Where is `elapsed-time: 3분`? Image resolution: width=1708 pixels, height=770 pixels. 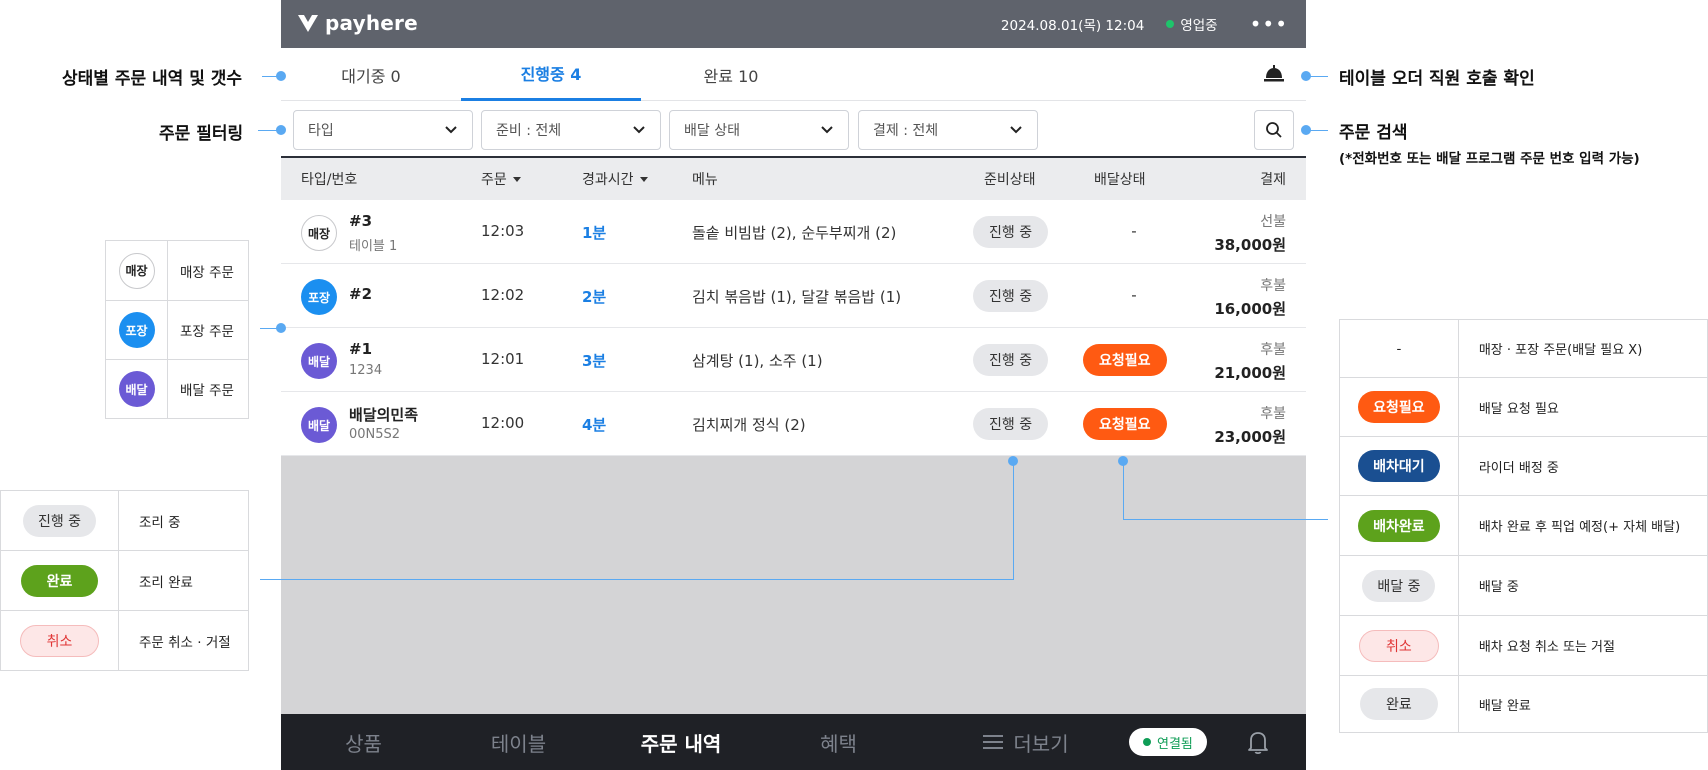
elapsed-time: 3분 is located at coordinates (594, 361).